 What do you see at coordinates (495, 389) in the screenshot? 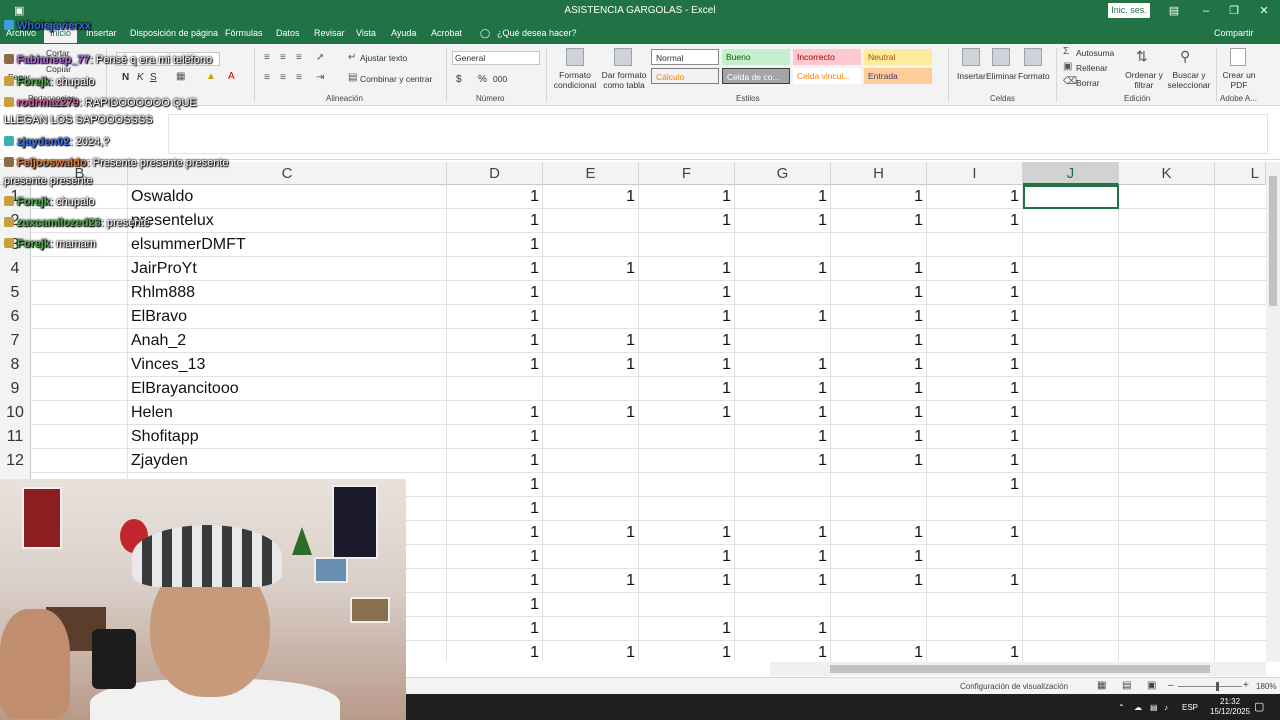
I see `cell-d` at bounding box center [495, 389].